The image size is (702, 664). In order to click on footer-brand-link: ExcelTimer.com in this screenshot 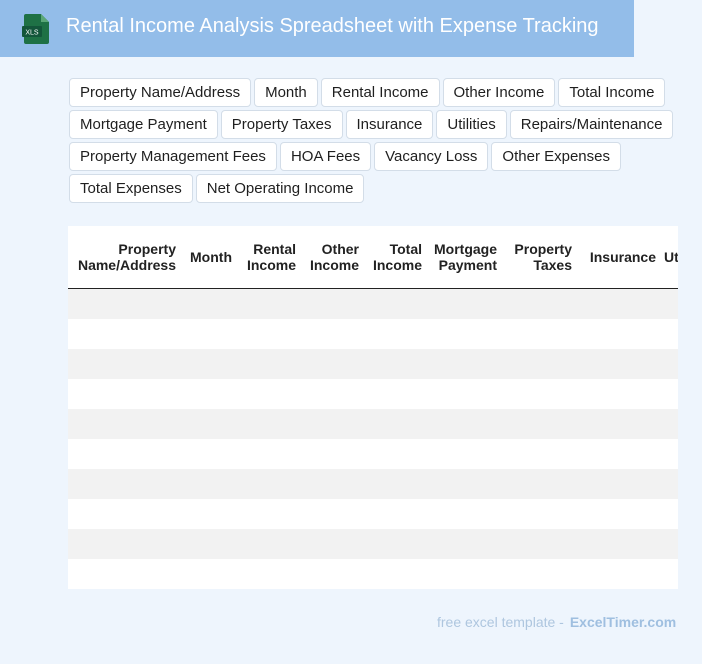, I will do `click(623, 622)`.